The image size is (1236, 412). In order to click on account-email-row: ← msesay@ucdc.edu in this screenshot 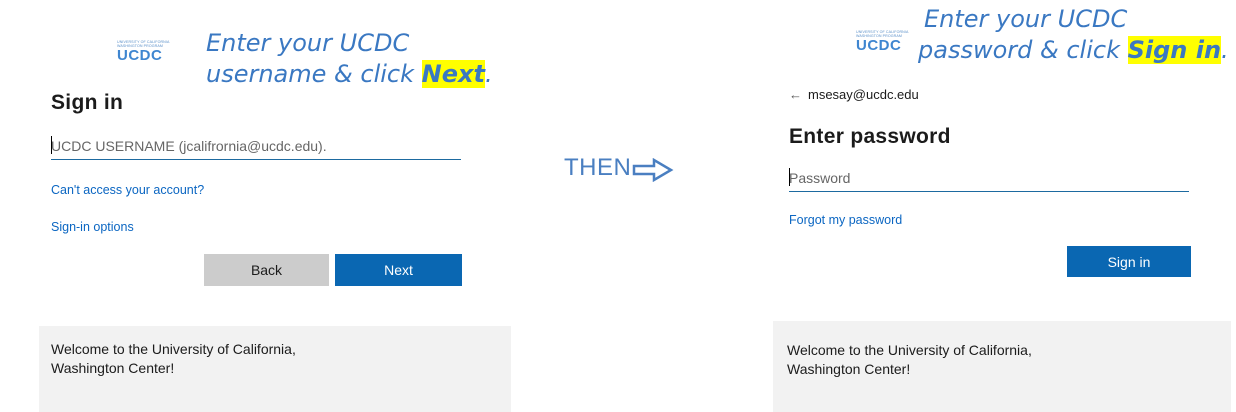, I will do `click(854, 94)`.